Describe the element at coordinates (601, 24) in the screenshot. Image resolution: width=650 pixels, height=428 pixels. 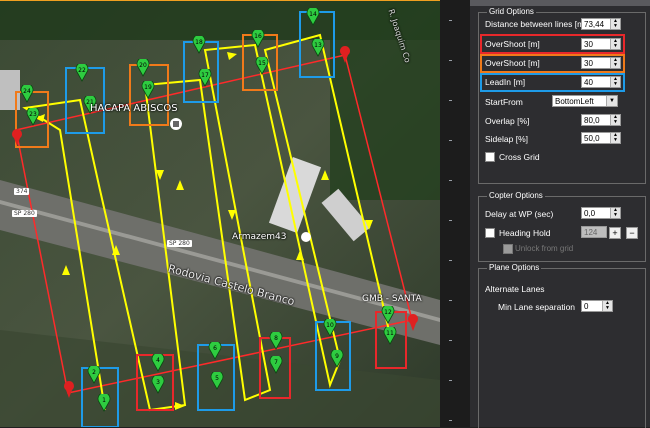
I see `distance-input: 73,44 ▲ ▼` at that location.